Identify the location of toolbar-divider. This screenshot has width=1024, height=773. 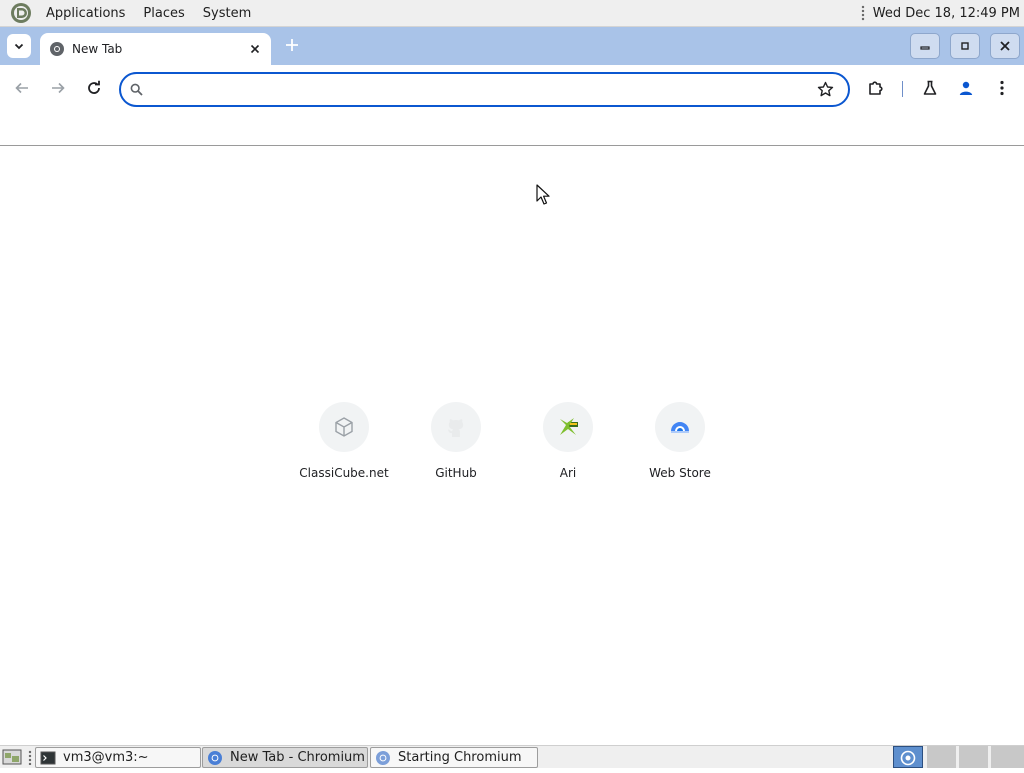
(902, 89).